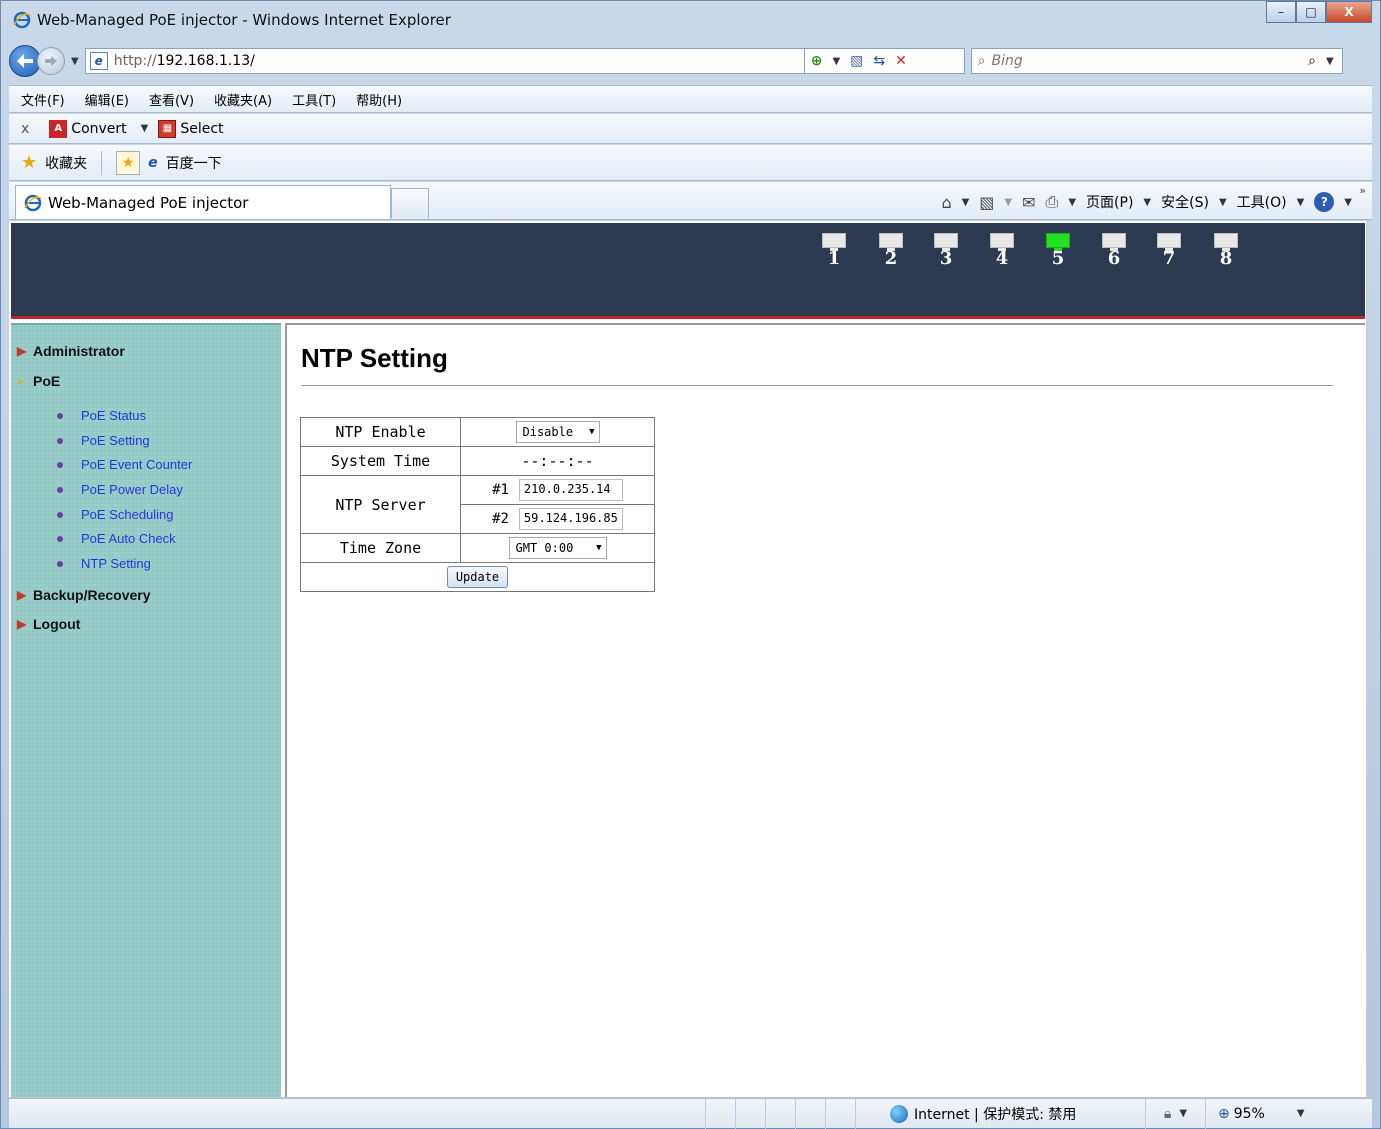 This screenshot has width=1381, height=1129. I want to click on menu-file: 文件(F), so click(43, 99).